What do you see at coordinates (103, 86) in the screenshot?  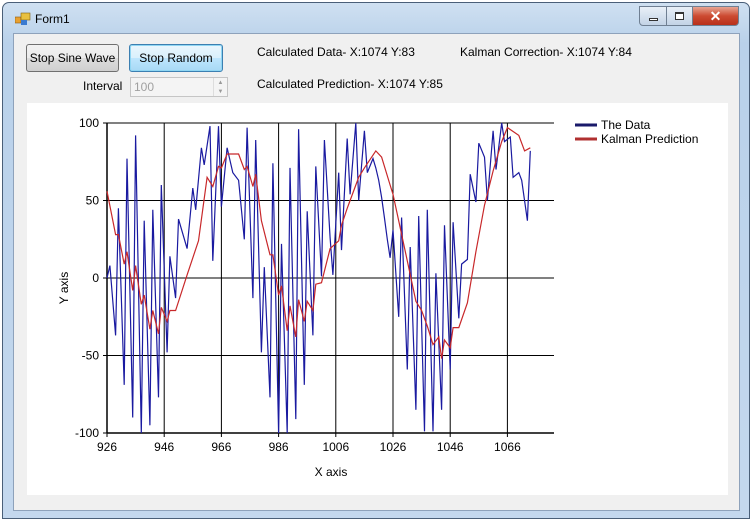 I see `interval-label: Interval` at bounding box center [103, 86].